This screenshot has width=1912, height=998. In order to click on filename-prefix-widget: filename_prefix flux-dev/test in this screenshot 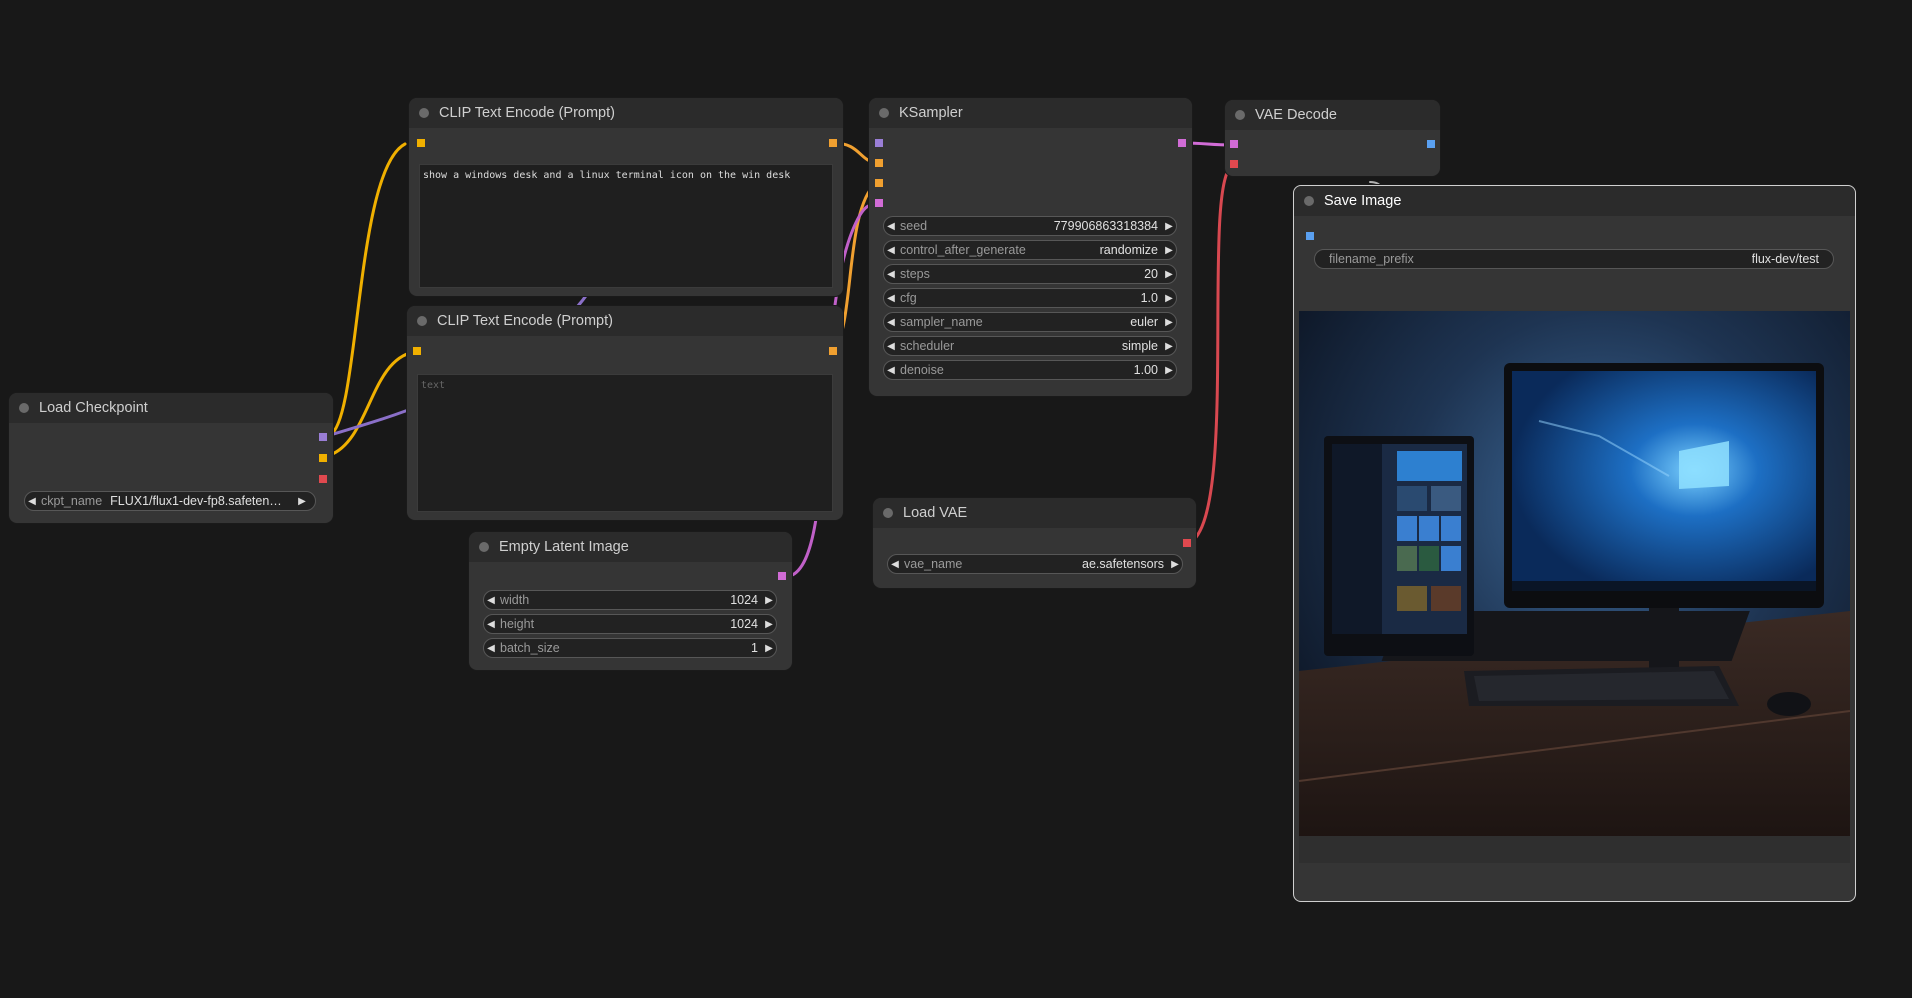, I will do `click(1574, 259)`.